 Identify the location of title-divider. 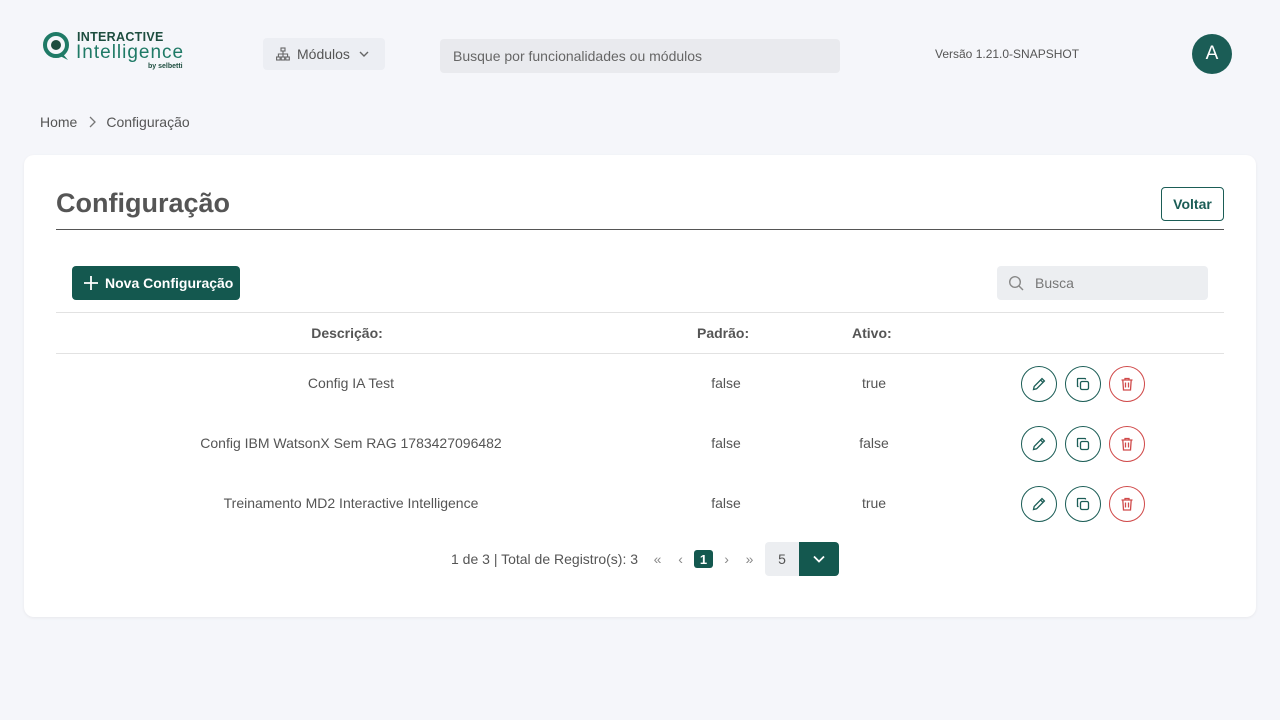
(640, 229).